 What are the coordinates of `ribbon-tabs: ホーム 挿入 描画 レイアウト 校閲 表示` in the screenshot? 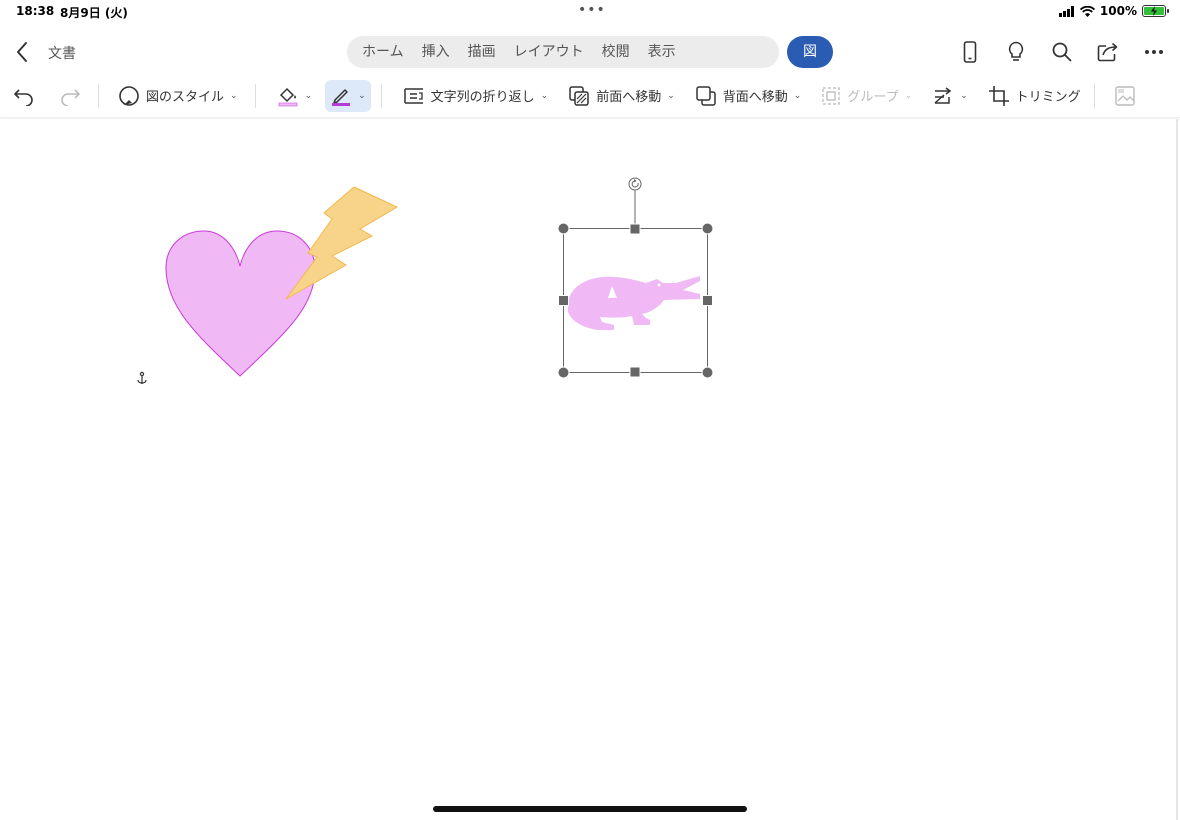 It's located at (563, 52).